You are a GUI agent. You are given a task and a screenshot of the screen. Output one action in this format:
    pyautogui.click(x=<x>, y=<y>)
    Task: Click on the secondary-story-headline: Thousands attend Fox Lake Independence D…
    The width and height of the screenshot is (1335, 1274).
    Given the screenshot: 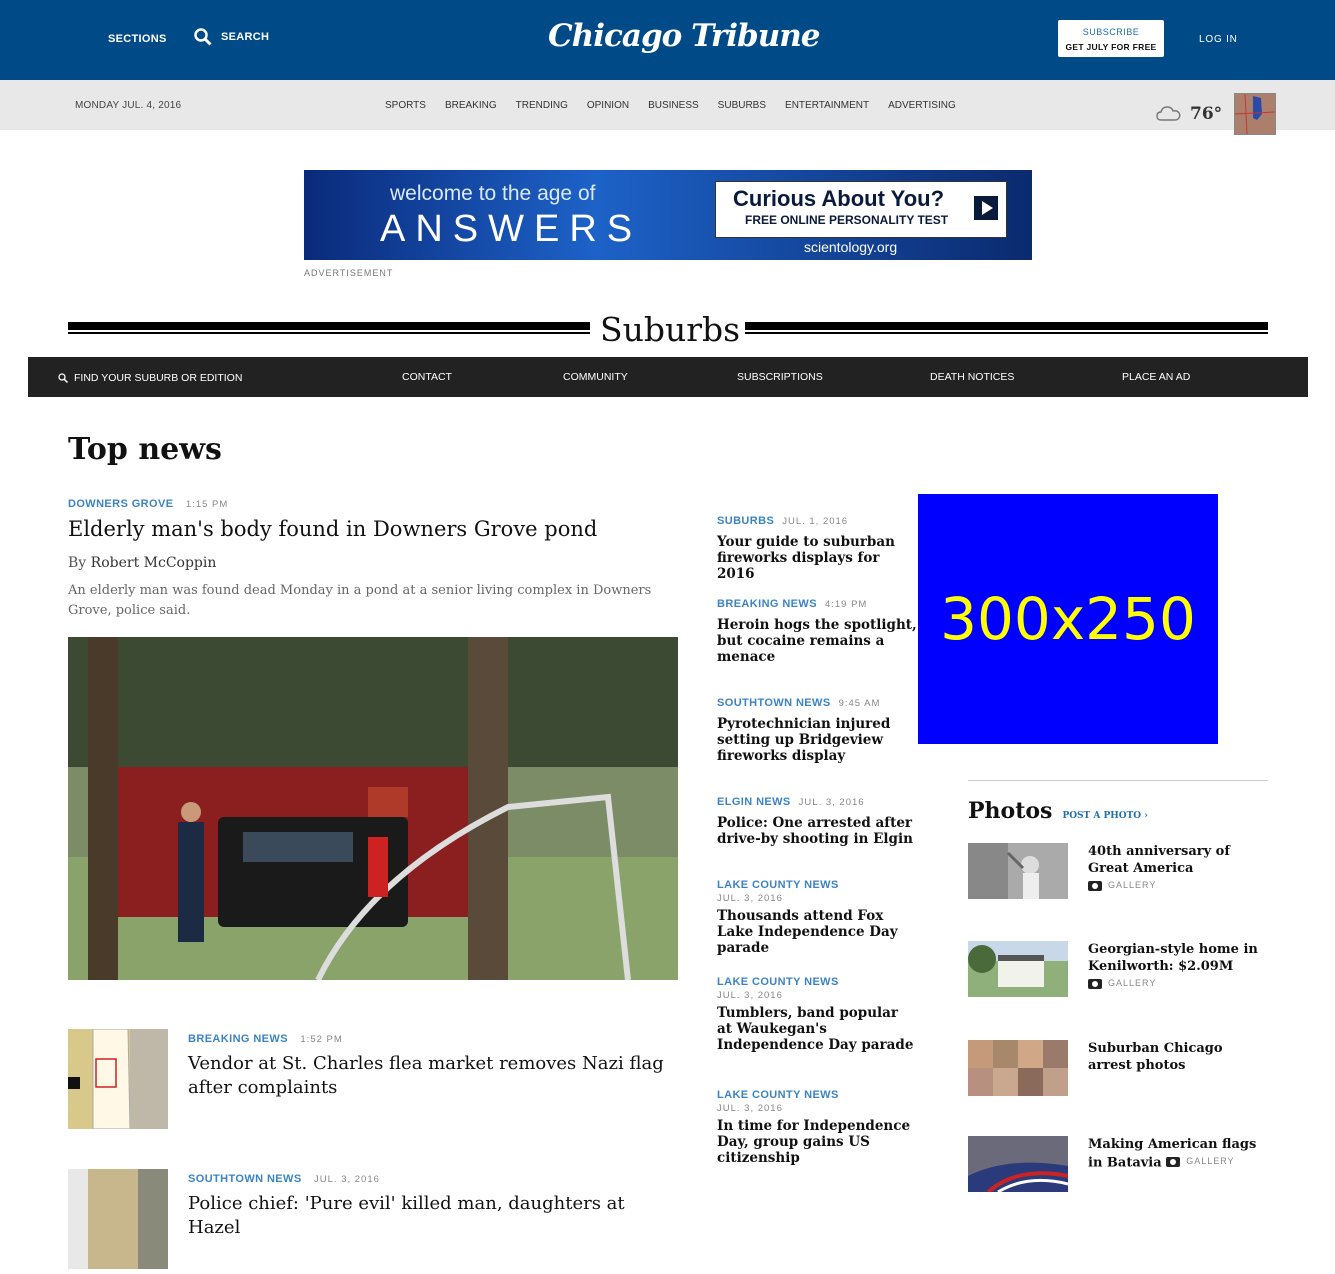 What is the action you would take?
    pyautogui.click(x=817, y=932)
    